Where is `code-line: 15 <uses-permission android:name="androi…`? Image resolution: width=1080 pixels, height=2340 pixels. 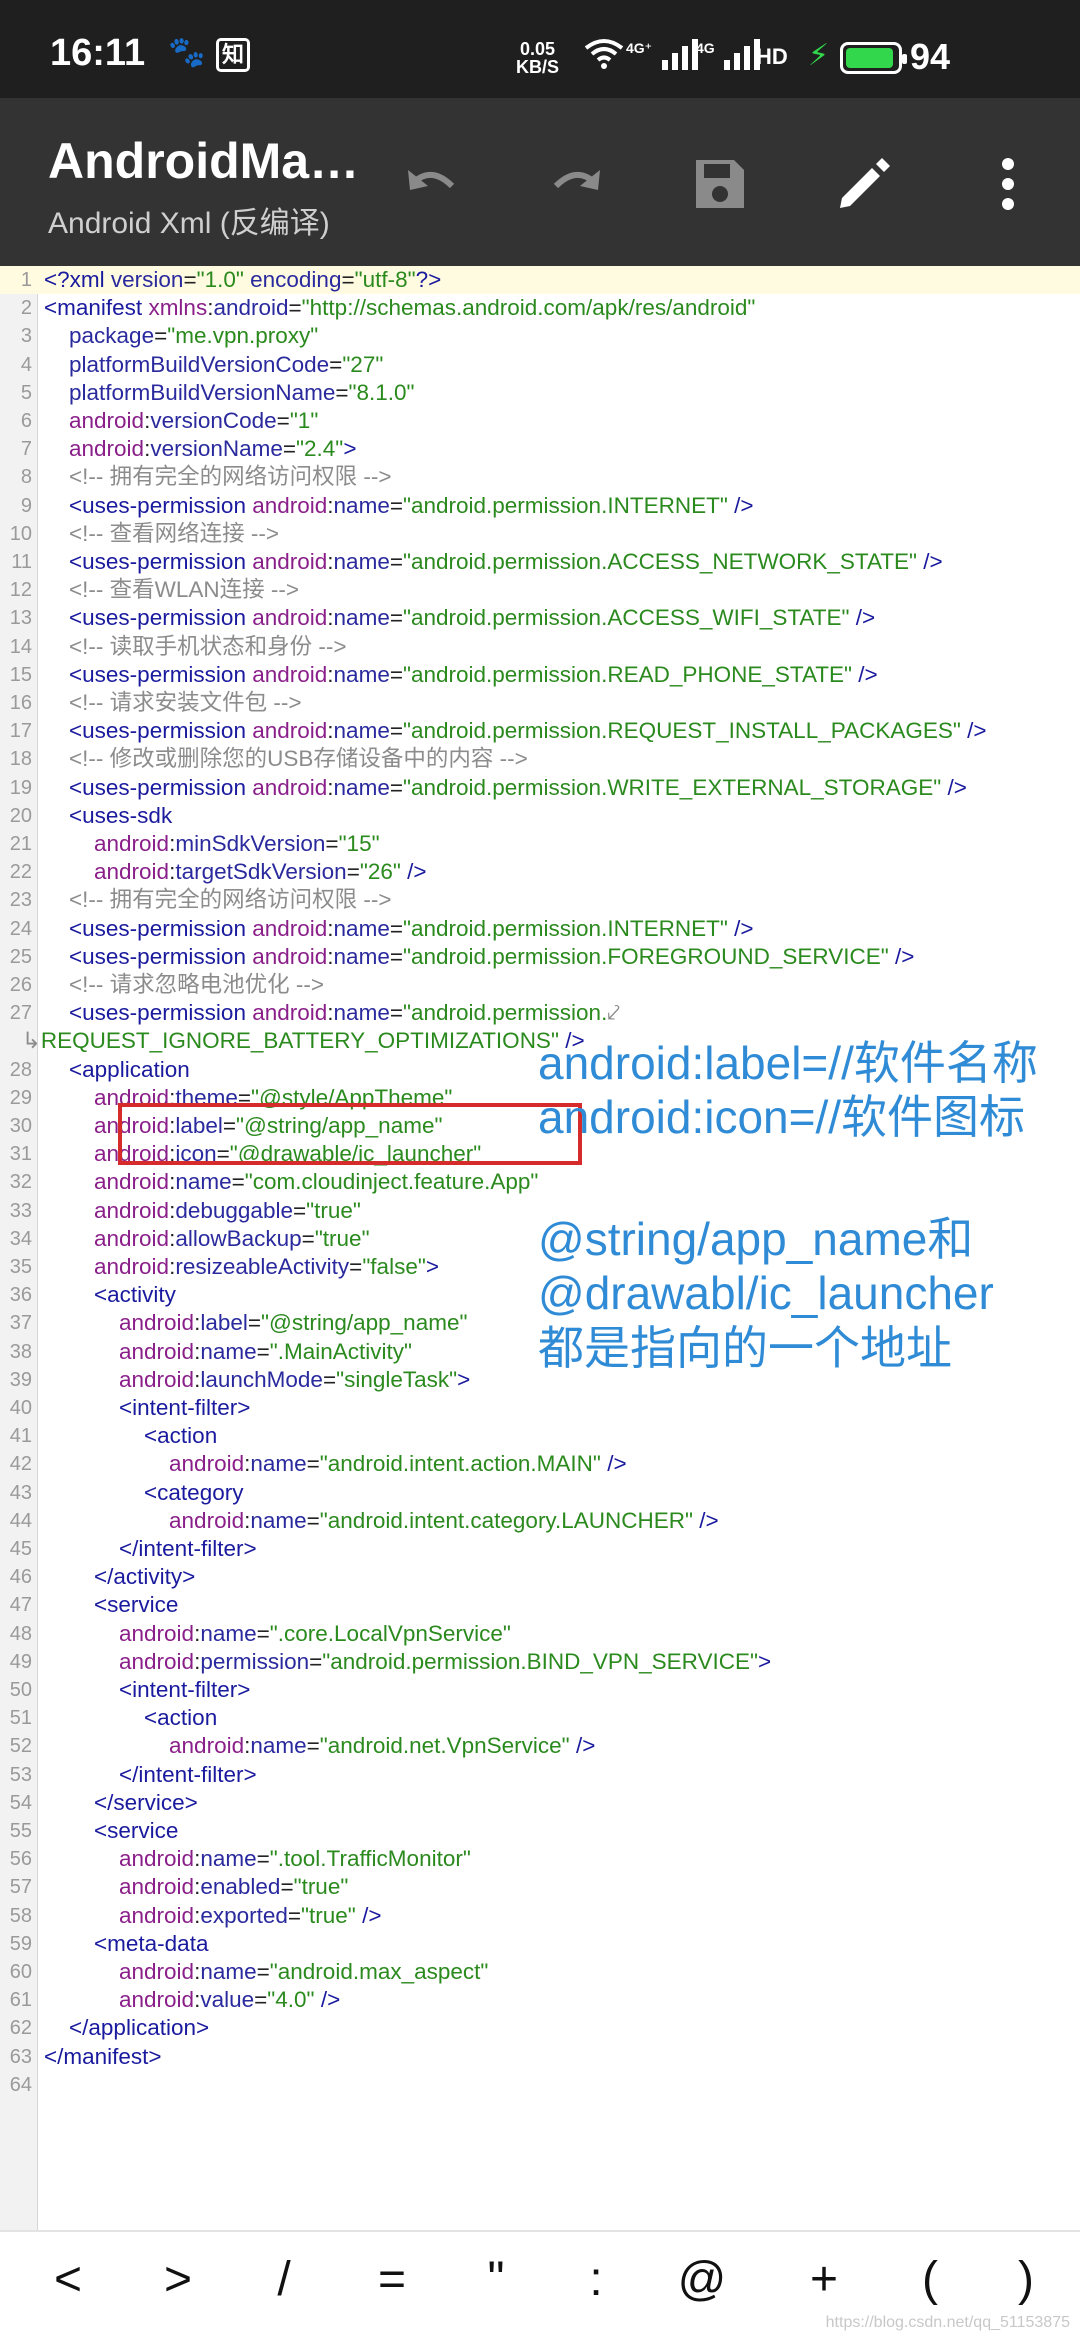 code-line: 15 <uses-permission android:name="androi… is located at coordinates (540, 675).